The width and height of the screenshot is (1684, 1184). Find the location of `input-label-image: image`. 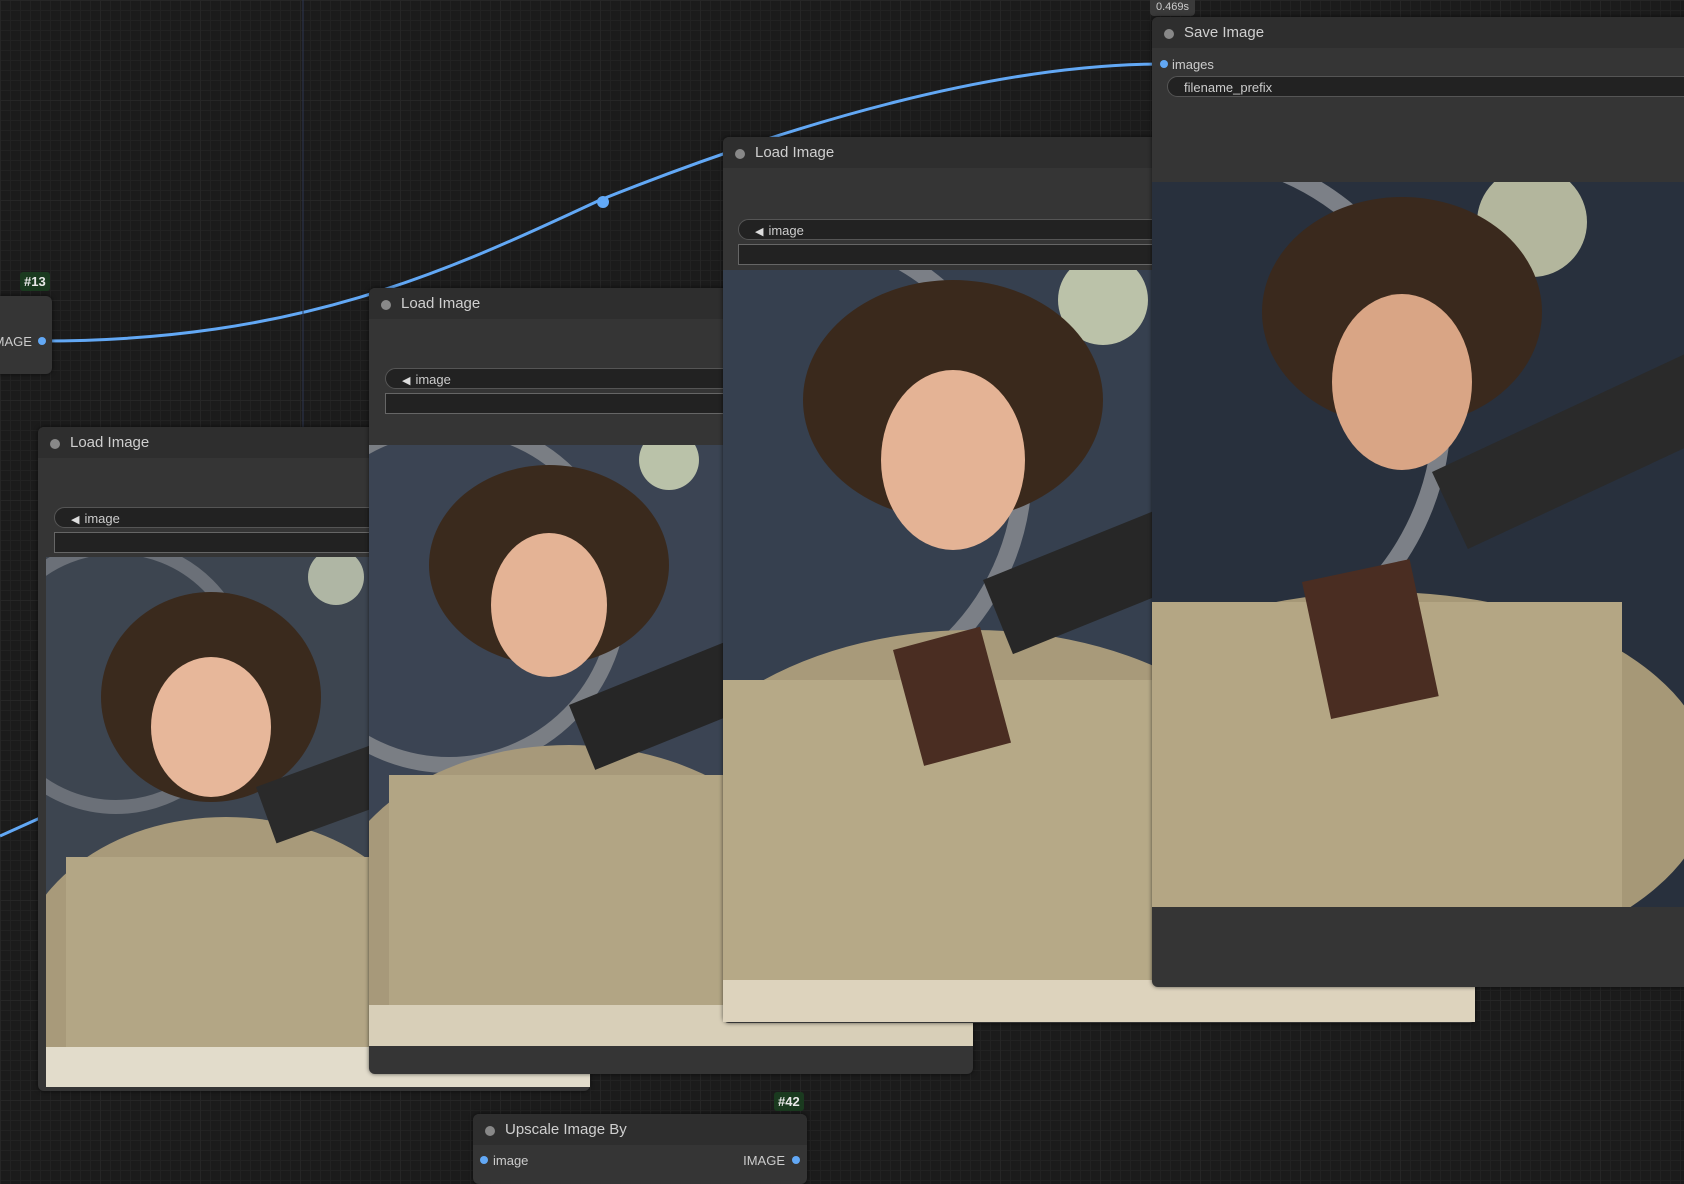

input-label-image: image is located at coordinates (511, 1160).